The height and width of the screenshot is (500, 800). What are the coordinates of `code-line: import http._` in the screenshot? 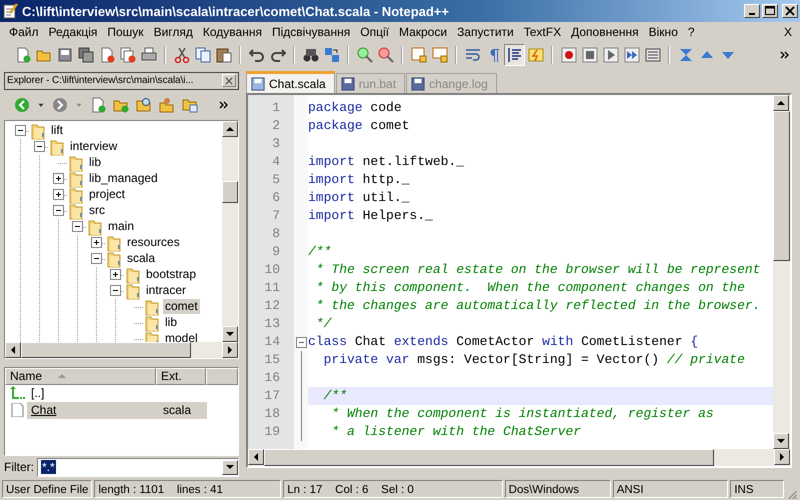 It's located at (359, 179).